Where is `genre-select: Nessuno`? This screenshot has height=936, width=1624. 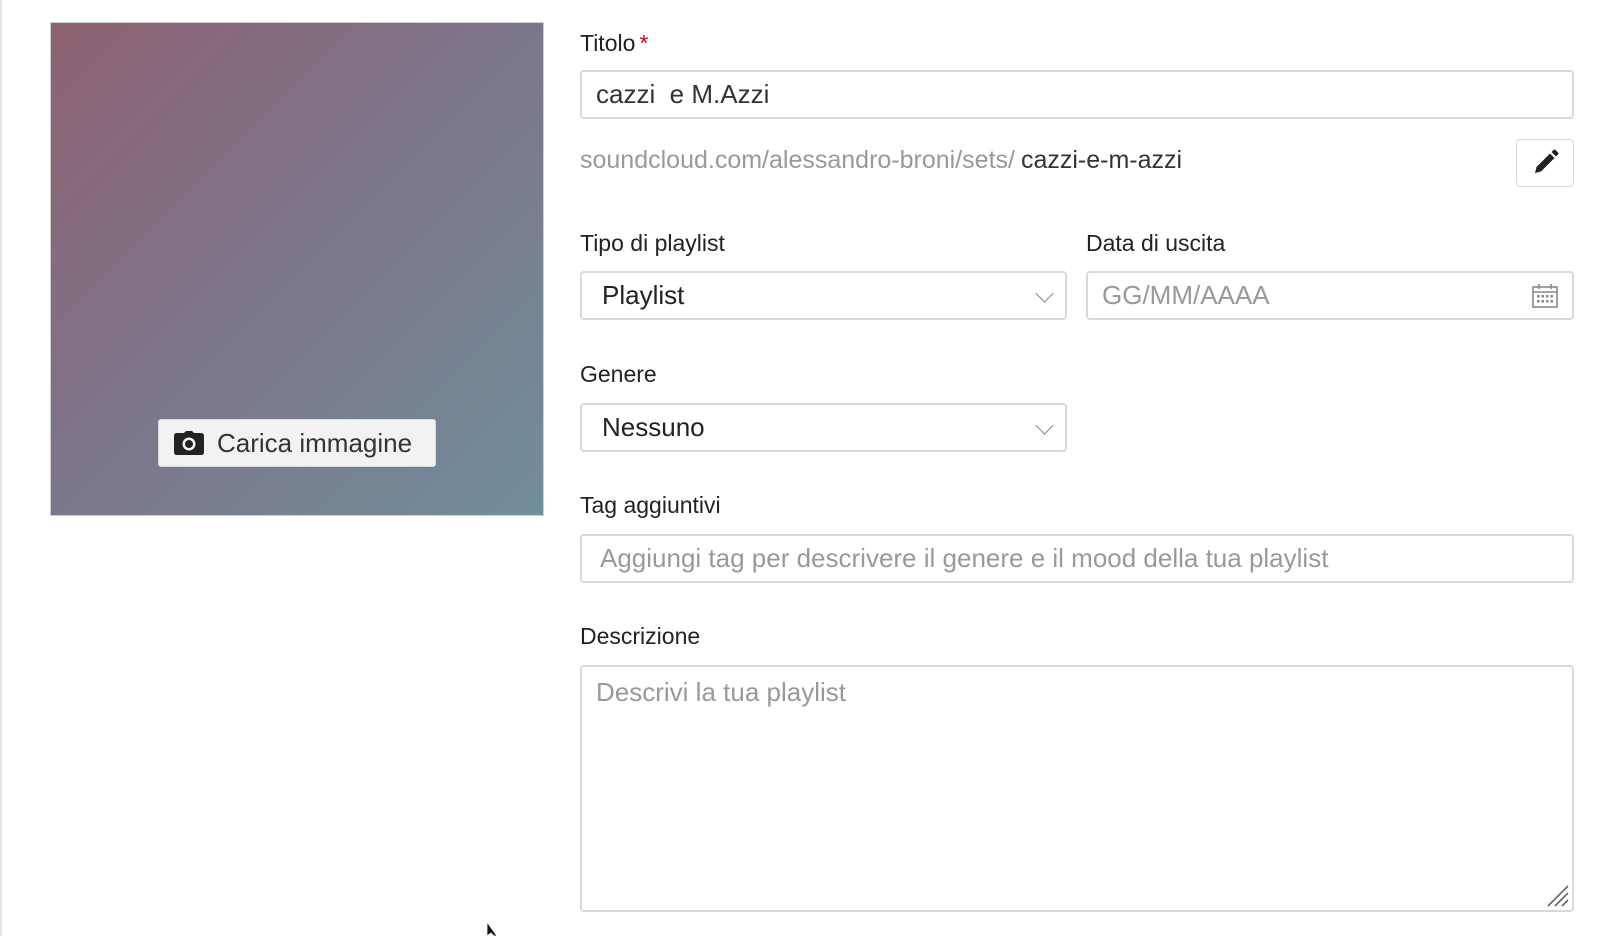
genre-select: Nessuno is located at coordinates (823, 427).